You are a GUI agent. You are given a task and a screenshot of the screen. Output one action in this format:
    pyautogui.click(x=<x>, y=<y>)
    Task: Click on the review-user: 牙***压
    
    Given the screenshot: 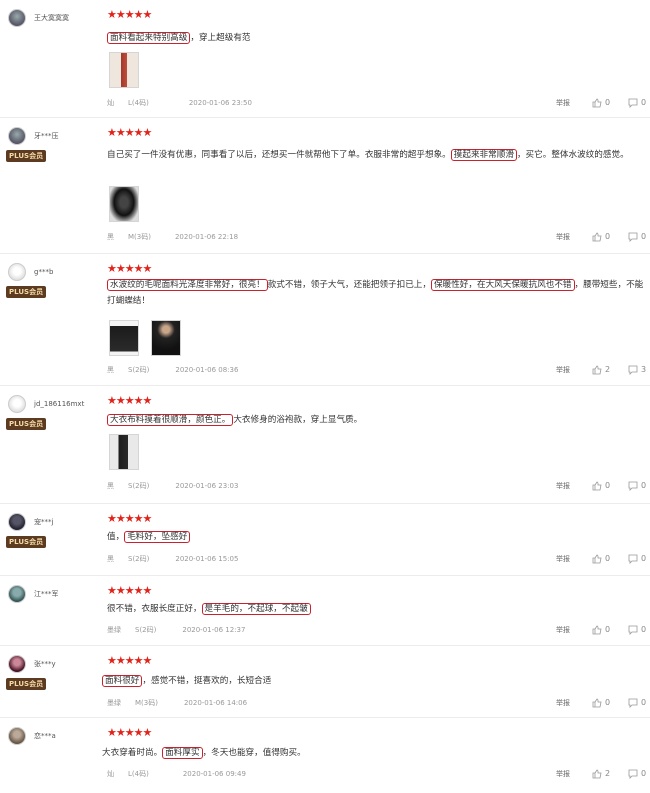 What is the action you would take?
    pyautogui.click(x=33, y=136)
    